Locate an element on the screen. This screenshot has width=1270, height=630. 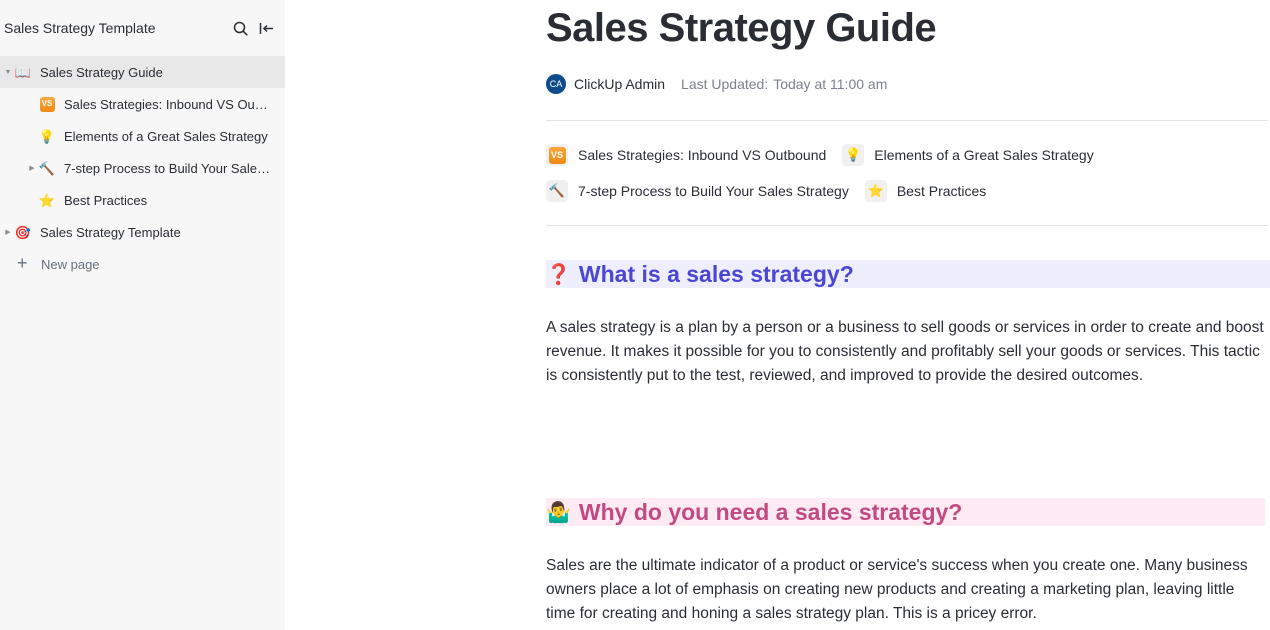
tree-item-best-practices: ⭐ Best Practices is located at coordinates (142, 200).